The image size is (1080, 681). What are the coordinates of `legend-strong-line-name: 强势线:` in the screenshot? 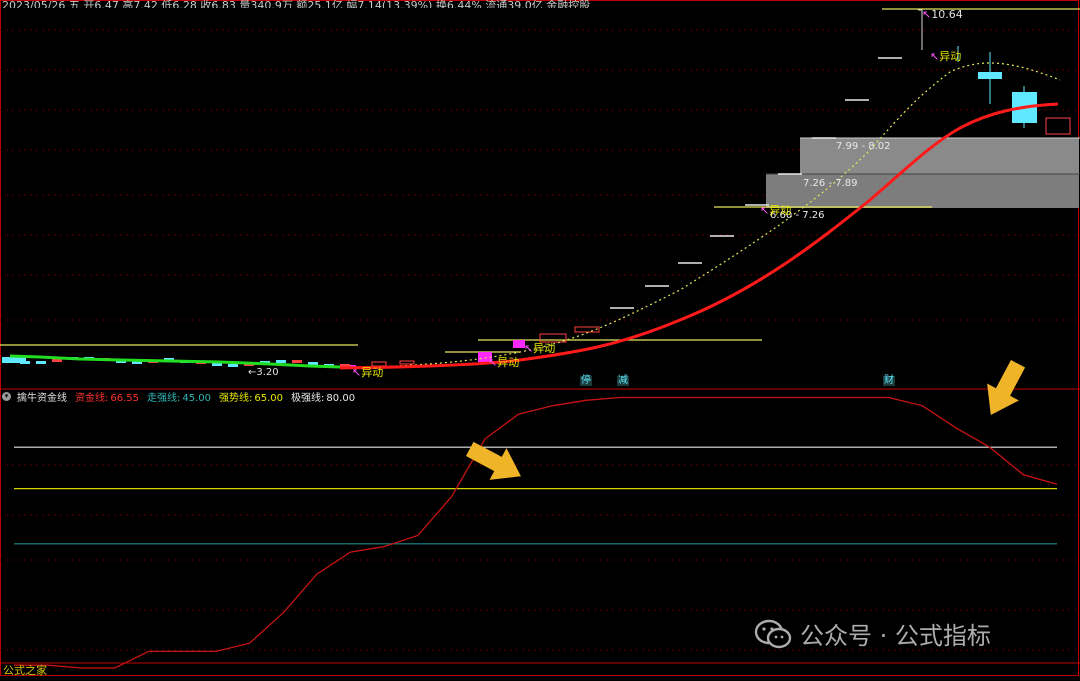 It's located at (236, 398).